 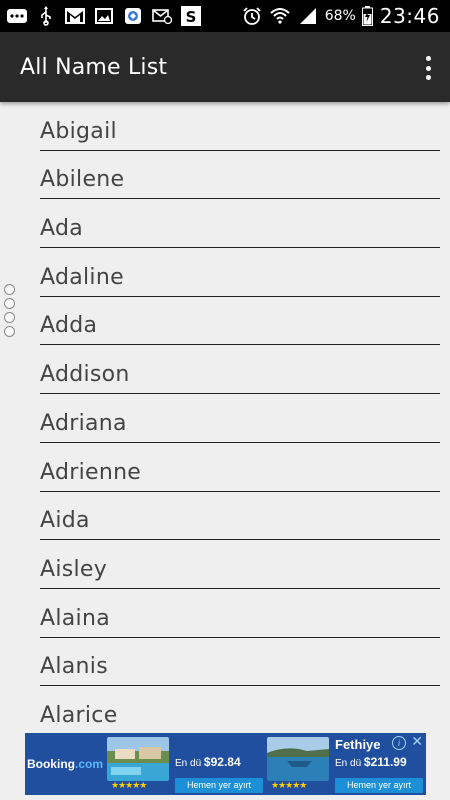 What do you see at coordinates (298, 759) in the screenshot?
I see `coast-photo` at bounding box center [298, 759].